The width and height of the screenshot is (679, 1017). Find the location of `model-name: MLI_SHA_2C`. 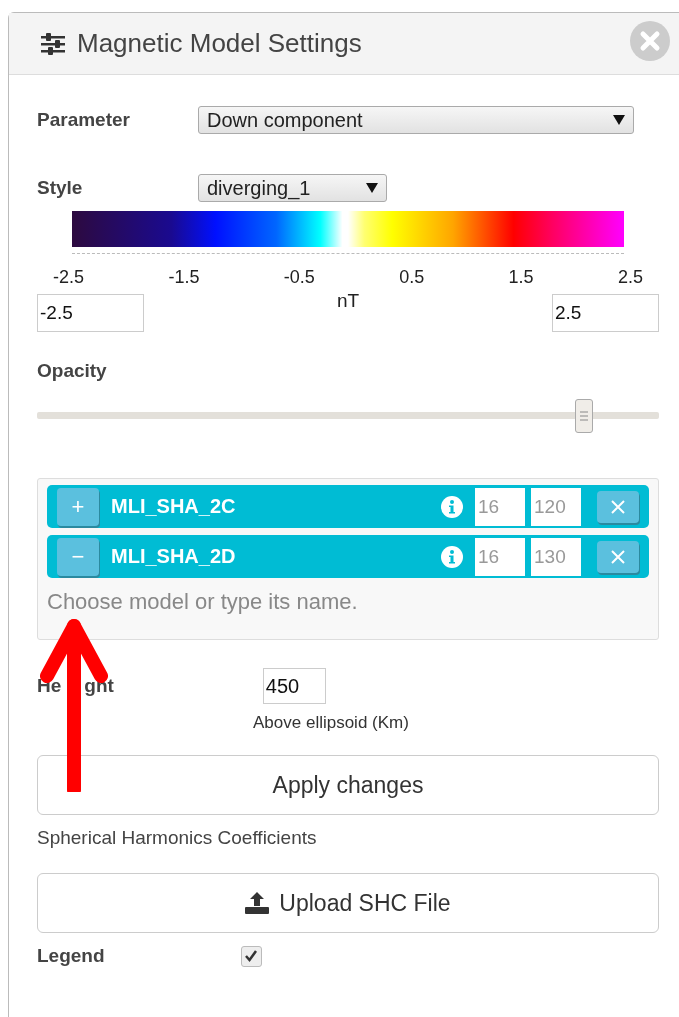

model-name: MLI_SHA_2C is located at coordinates (174, 506).